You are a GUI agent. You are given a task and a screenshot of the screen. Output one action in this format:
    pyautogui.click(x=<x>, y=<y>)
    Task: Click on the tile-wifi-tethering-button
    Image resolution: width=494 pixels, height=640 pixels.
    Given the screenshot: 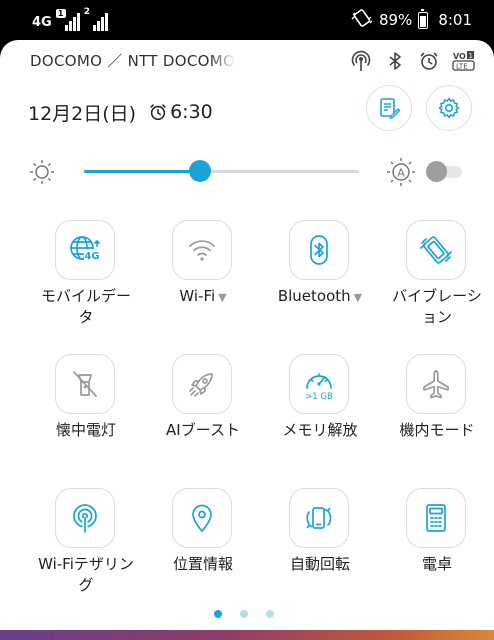 What is the action you would take?
    pyautogui.click(x=85, y=518)
    